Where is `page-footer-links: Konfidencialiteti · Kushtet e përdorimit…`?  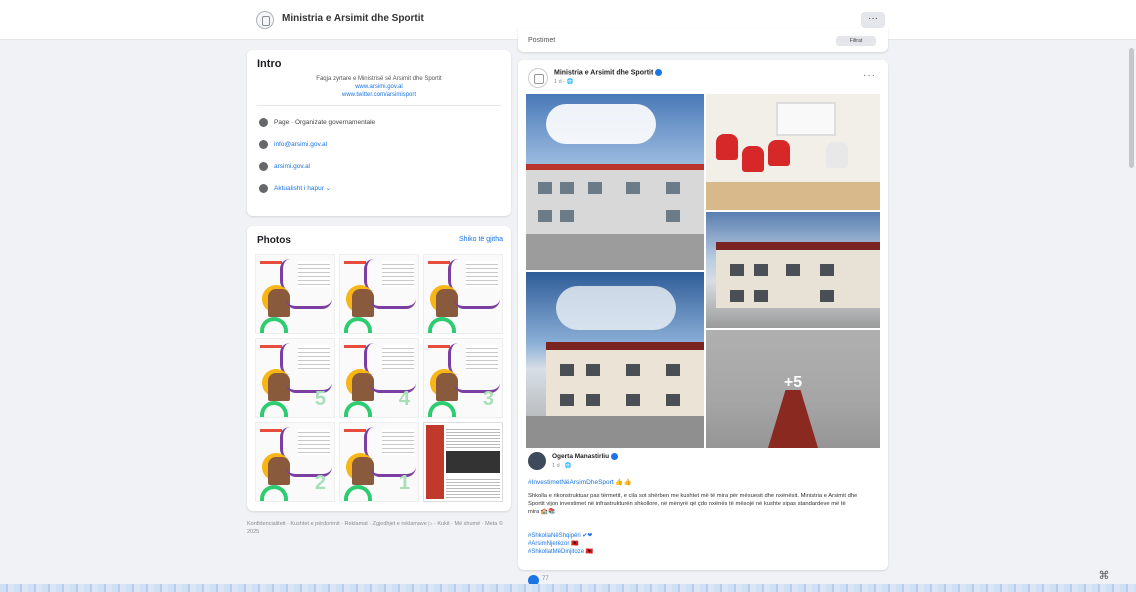 page-footer-links: Konfidencialiteti · Kushtet e përdorimit… is located at coordinates (379, 528).